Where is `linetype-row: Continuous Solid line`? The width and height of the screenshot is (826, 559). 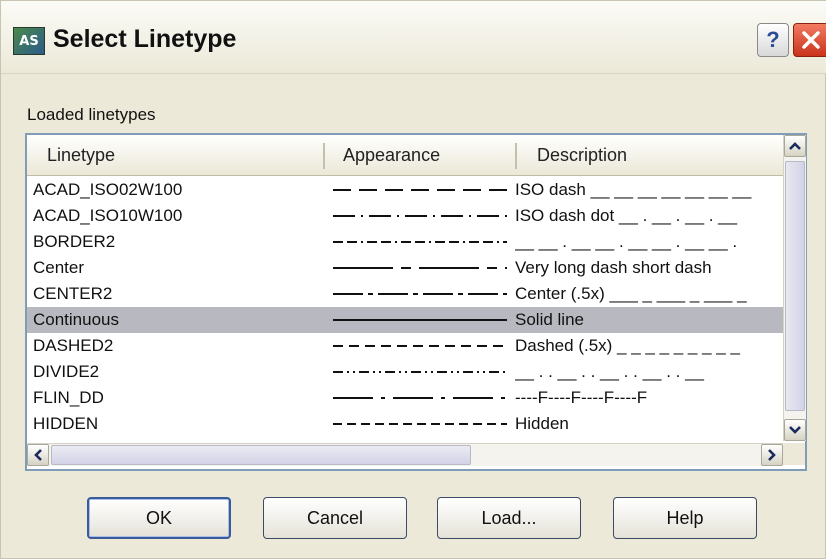
linetype-row: Continuous Solid line is located at coordinates (405, 320).